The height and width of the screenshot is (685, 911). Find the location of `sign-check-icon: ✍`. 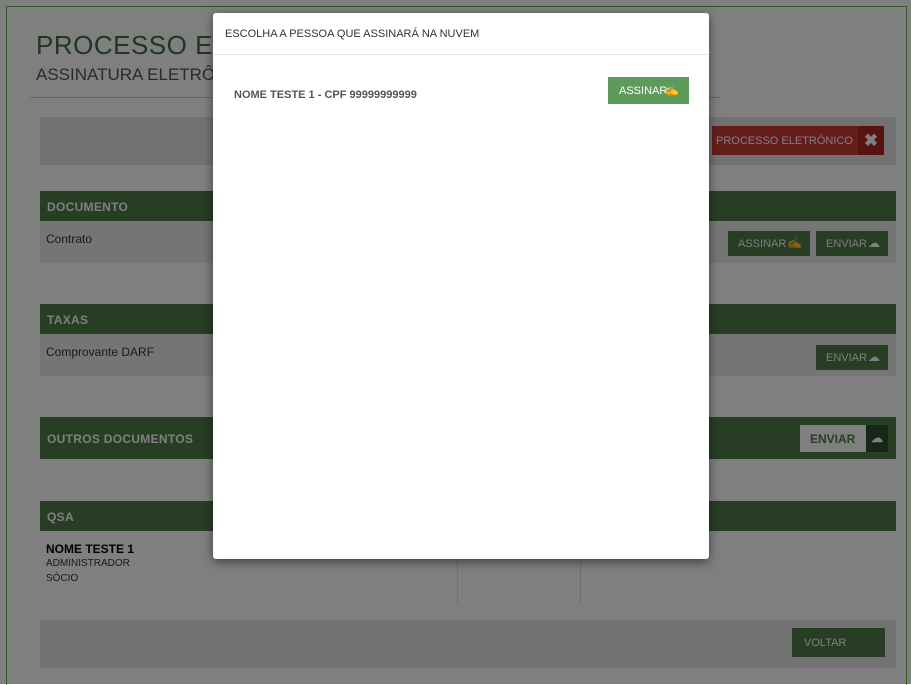

sign-check-icon: ✍ is located at coordinates (671, 90).